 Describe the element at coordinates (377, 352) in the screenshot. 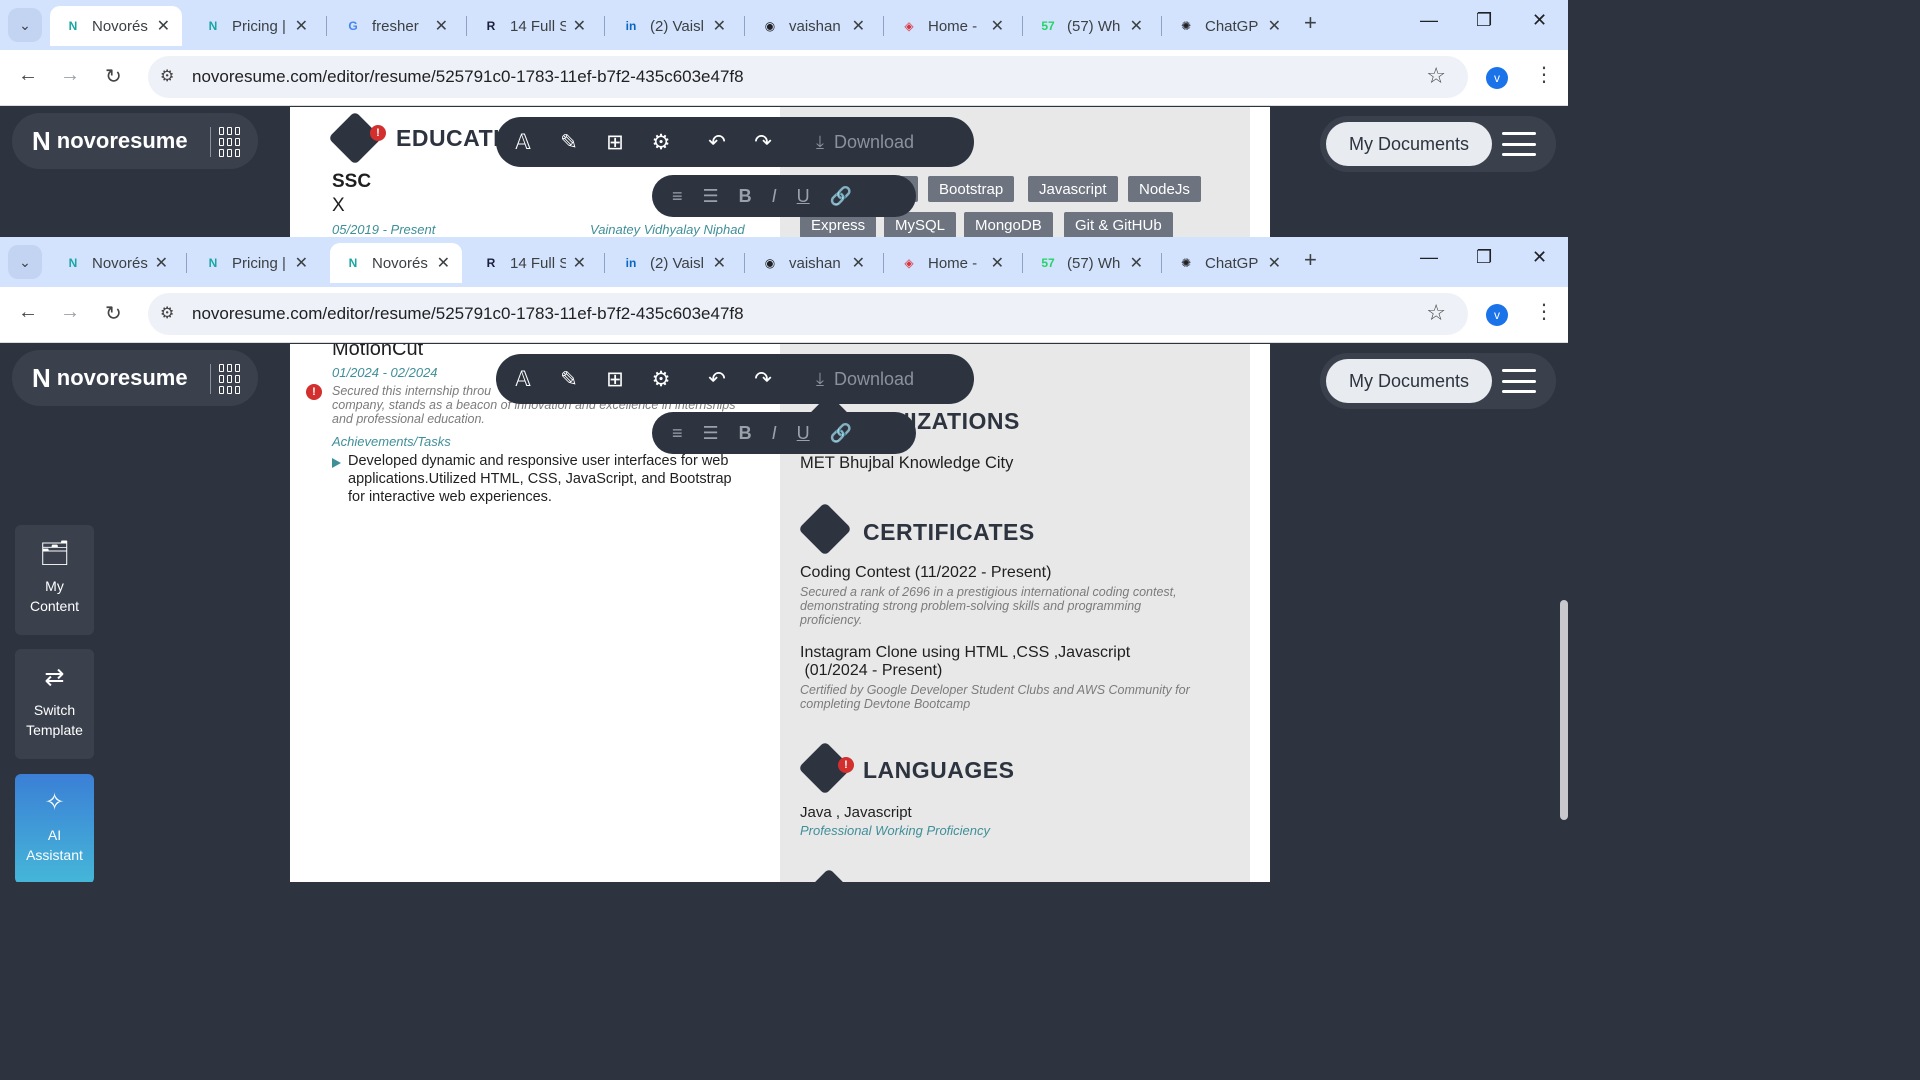

I see `company-name: MotionCut` at that location.